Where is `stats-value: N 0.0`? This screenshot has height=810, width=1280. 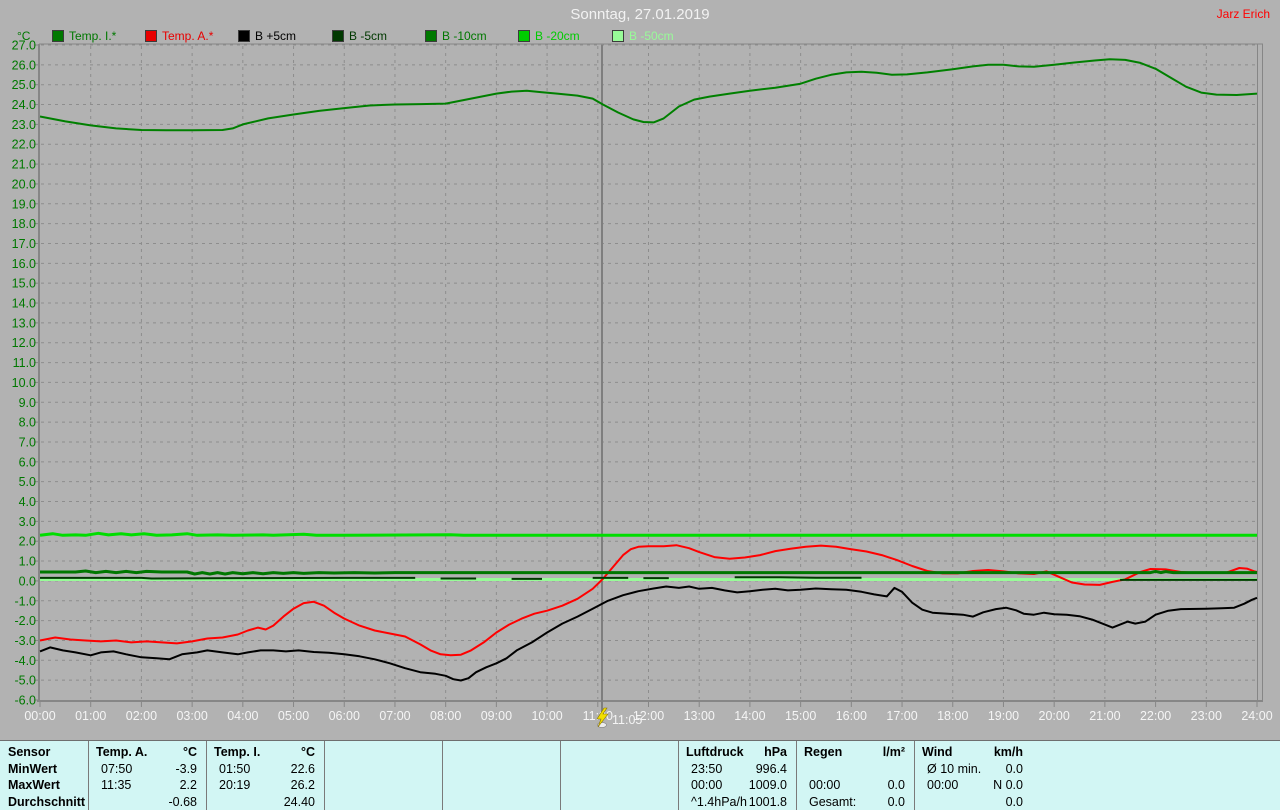
stats-value: N 0.0 is located at coordinates (1008, 785).